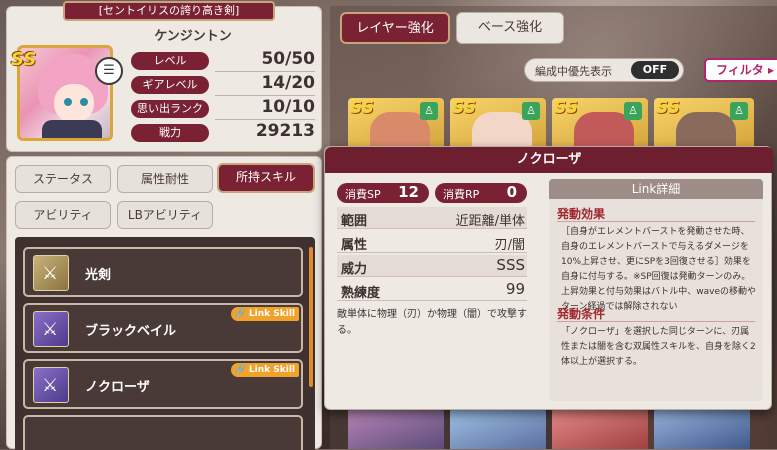 The height and width of the screenshot is (450, 777). What do you see at coordinates (165, 215) in the screenshot?
I see `tab-lb-ability: LBアビリティ` at bounding box center [165, 215].